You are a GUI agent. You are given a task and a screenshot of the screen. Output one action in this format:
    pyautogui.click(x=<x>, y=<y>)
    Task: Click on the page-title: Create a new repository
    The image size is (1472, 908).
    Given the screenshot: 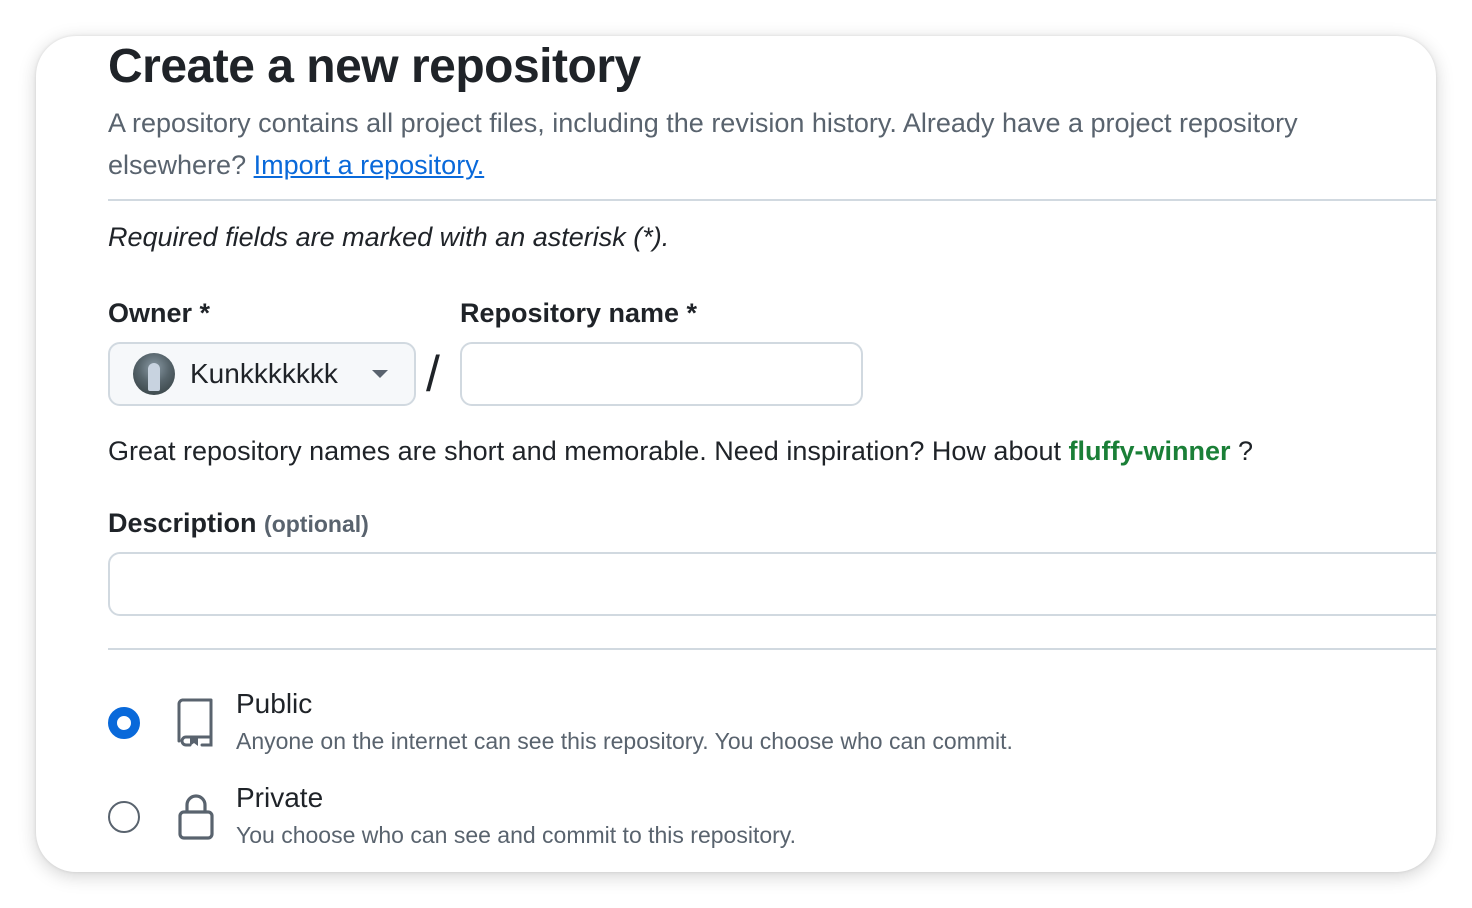 What is the action you would take?
    pyautogui.click(x=374, y=66)
    